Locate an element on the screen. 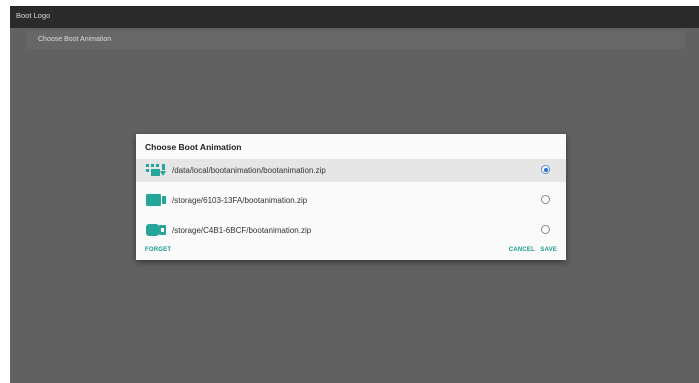 The height and width of the screenshot is (383, 699). settings-item-choose-boot-animation: Choose Boot Animation is located at coordinates (355, 40).